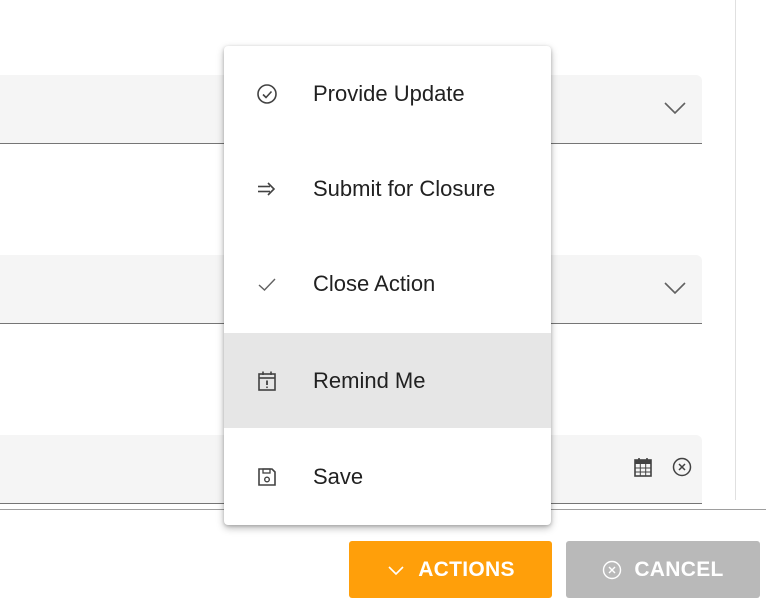  I want to click on actions-button: ACTIONS, so click(450, 569).